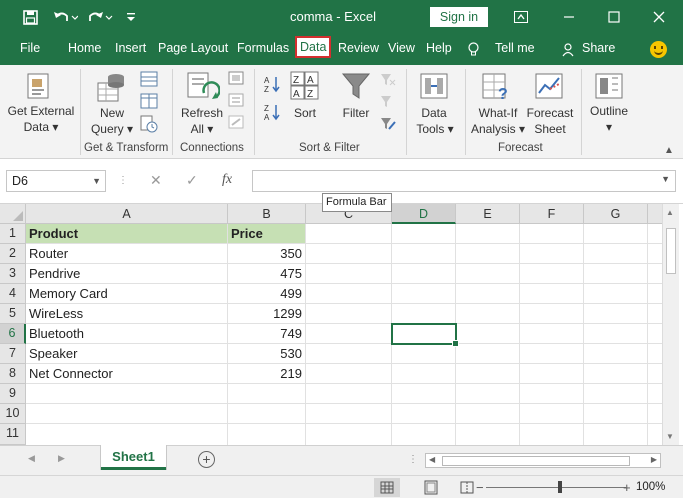 The height and width of the screenshot is (498, 683). What do you see at coordinates (432, 459) in the screenshot?
I see `scroll-left-icon: ◀` at bounding box center [432, 459].